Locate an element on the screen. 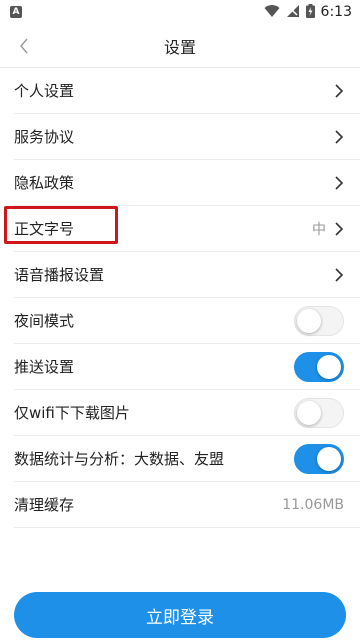 The height and width of the screenshot is (640, 360). chevron-left-icon is located at coordinates (24, 46).